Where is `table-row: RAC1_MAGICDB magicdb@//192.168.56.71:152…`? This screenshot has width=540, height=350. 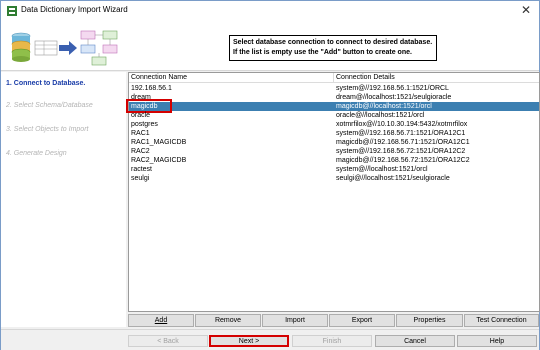
table-row: RAC1_MAGICDB magicdb@//192.168.56.71:152… is located at coordinates (334, 142).